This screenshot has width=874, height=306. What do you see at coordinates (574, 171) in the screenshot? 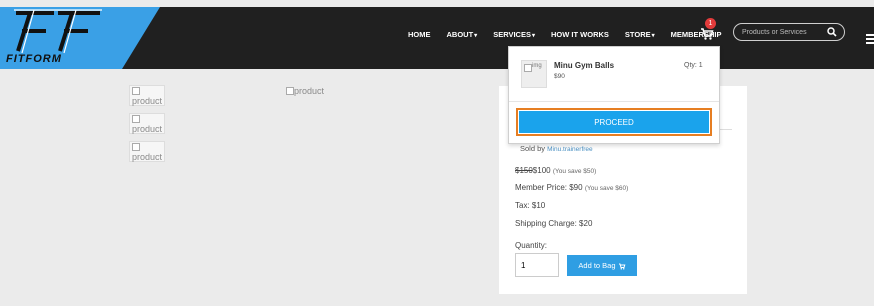
I see `price-savings: (You save $50)` at bounding box center [574, 171].